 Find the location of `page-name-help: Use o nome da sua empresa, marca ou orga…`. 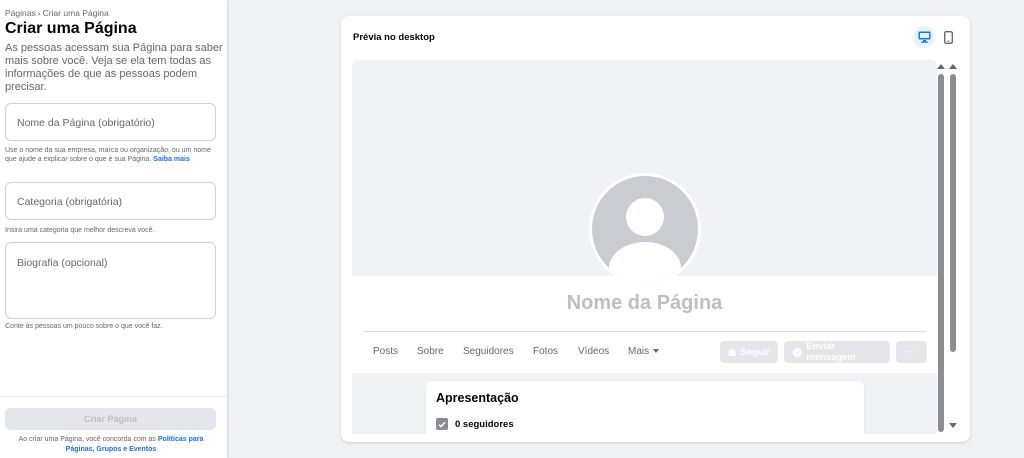

page-name-help: Use o nome da sua empresa, marca ou orga… is located at coordinates (111, 155).